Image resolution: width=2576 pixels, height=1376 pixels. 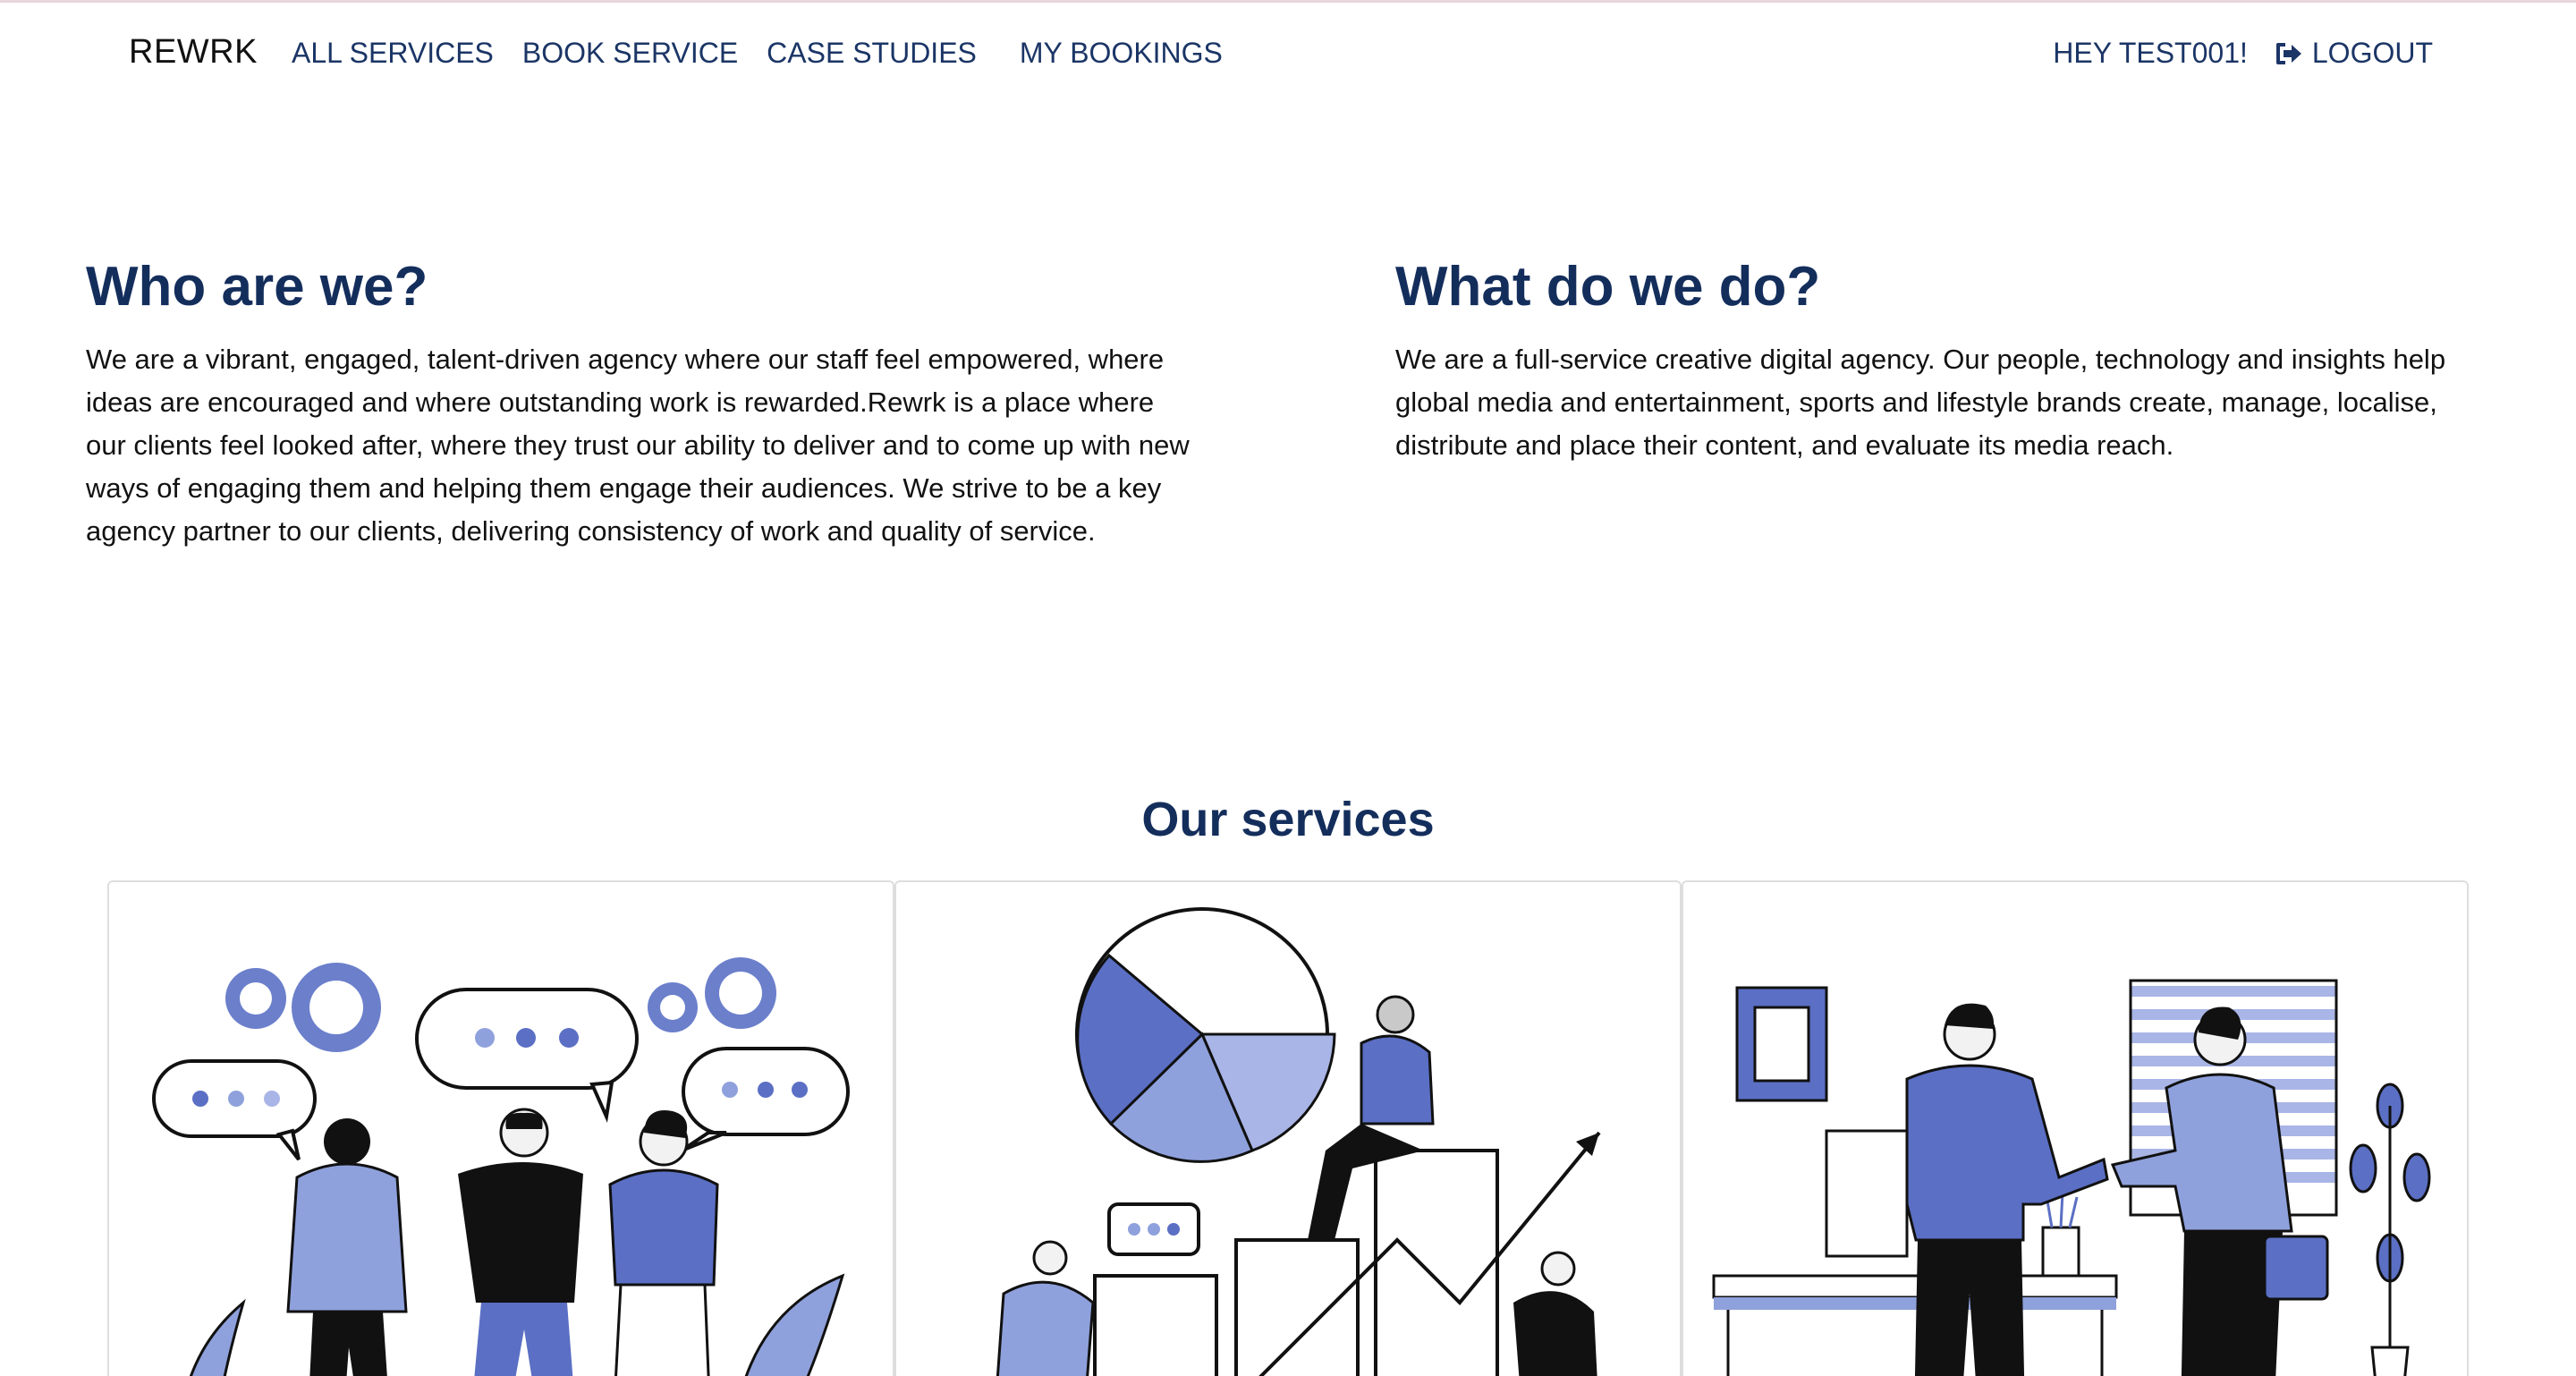 What do you see at coordinates (2288, 53) in the screenshot?
I see `sign-out-icon` at bounding box center [2288, 53].